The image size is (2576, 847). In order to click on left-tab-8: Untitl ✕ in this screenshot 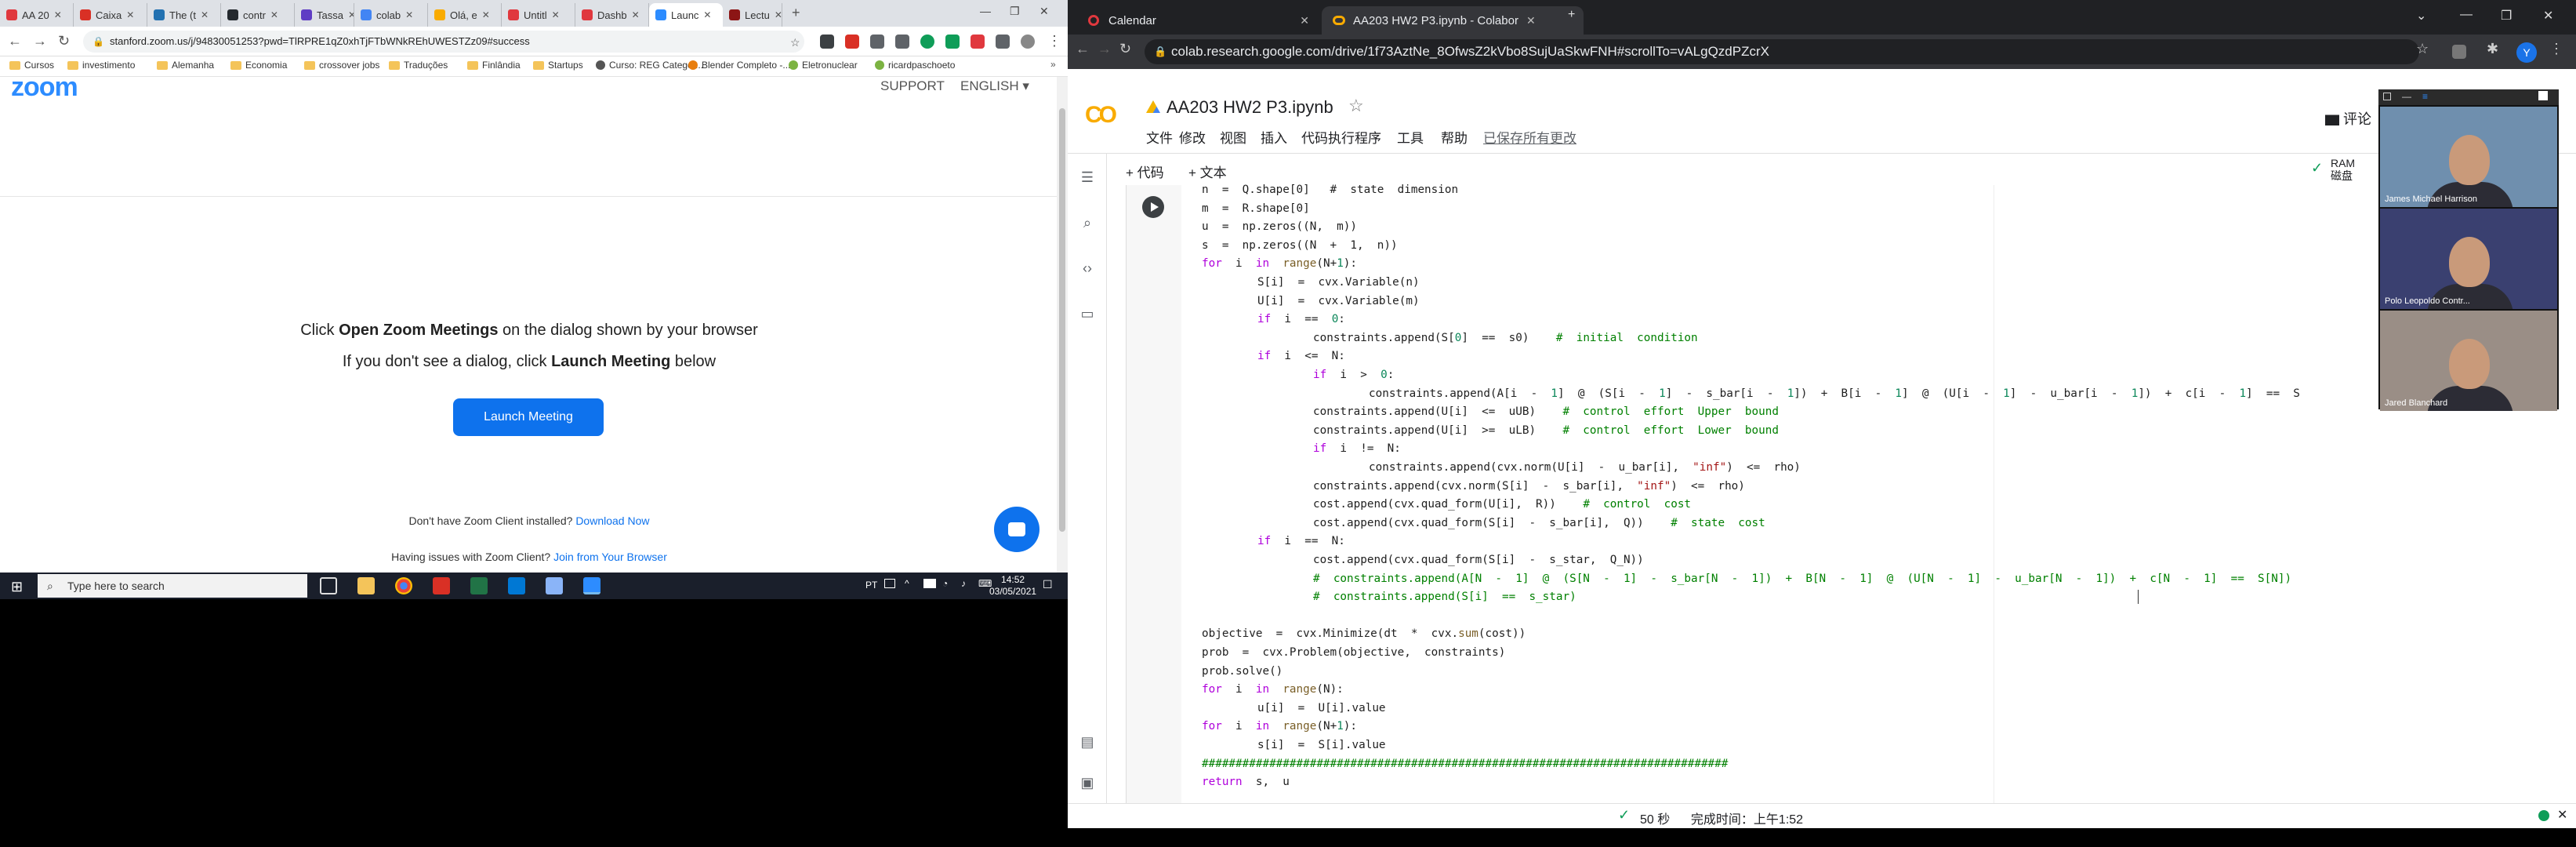, I will do `click(538, 15)`.